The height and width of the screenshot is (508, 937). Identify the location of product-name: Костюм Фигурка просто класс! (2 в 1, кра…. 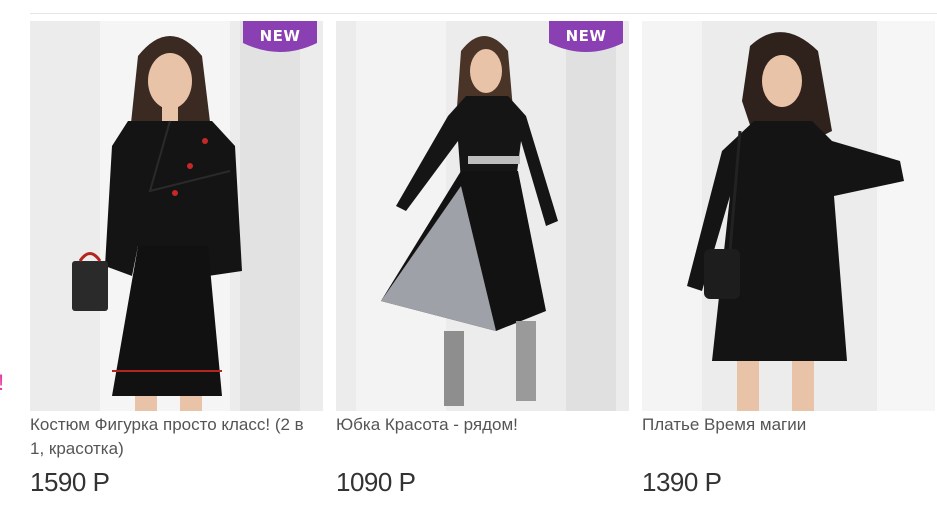
(167, 437).